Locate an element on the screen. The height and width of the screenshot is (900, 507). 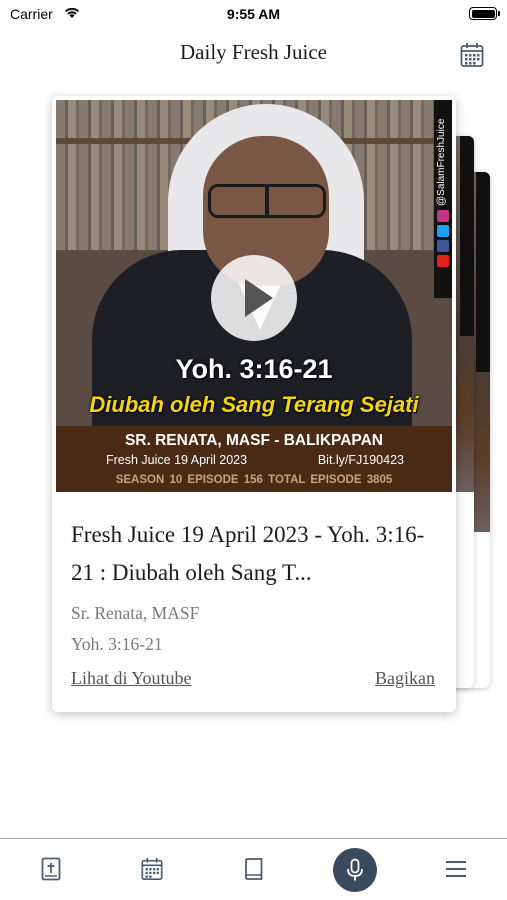
facebook-icon is located at coordinates (443, 246).